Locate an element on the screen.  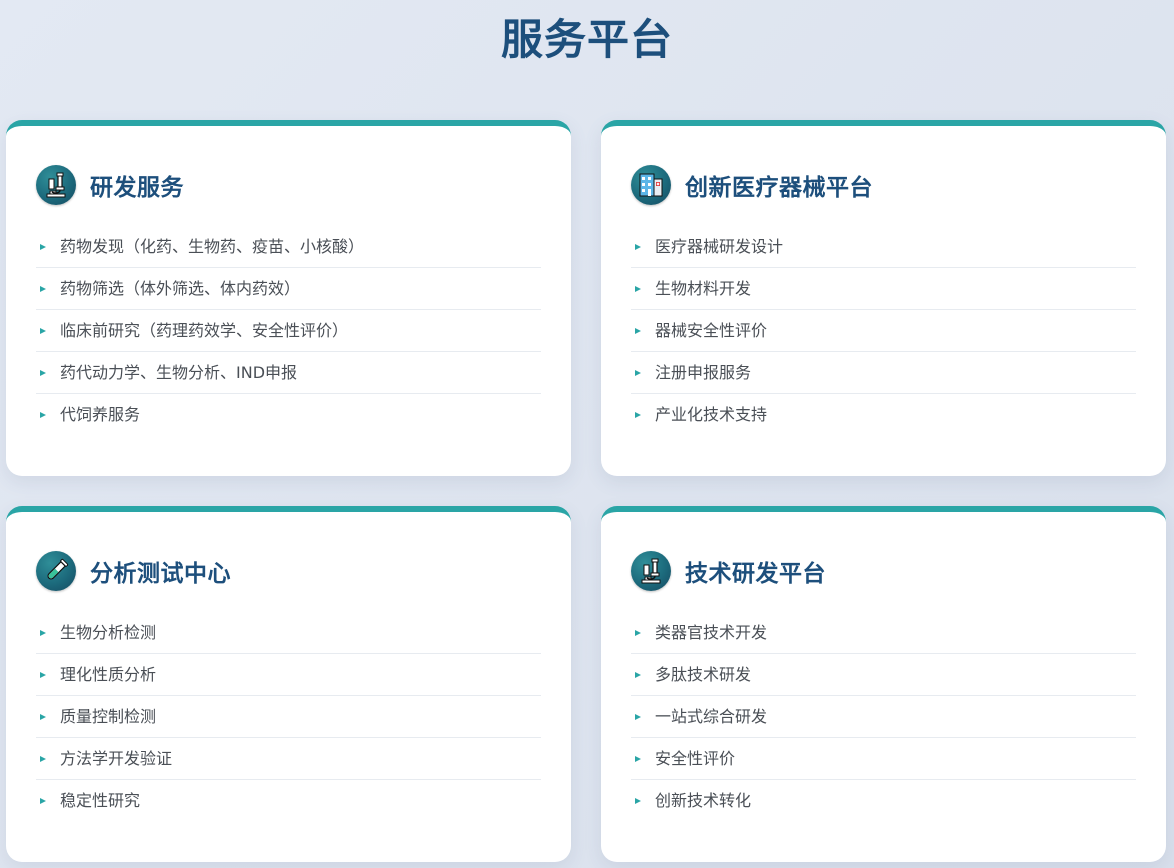
list-item: 生物材料开发 is located at coordinates (883, 289).